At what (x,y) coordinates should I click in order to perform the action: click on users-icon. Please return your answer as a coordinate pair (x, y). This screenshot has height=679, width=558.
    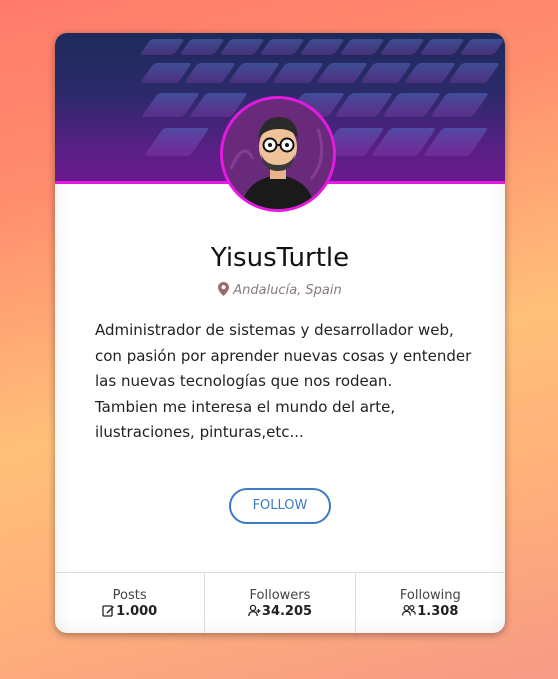
    Looking at the image, I should click on (409, 610).